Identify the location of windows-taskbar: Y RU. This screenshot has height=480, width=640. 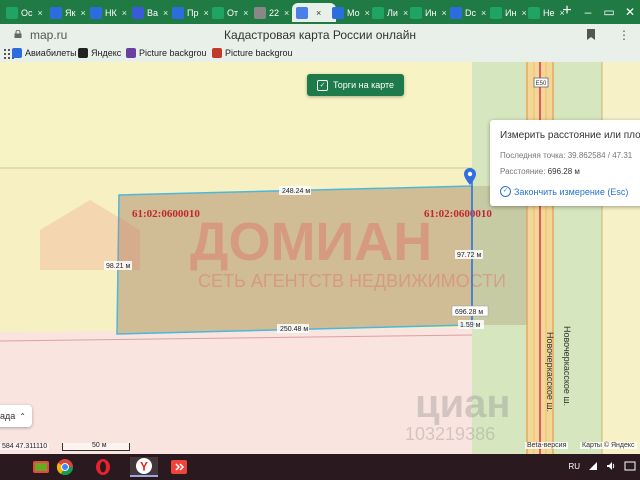
(320, 467).